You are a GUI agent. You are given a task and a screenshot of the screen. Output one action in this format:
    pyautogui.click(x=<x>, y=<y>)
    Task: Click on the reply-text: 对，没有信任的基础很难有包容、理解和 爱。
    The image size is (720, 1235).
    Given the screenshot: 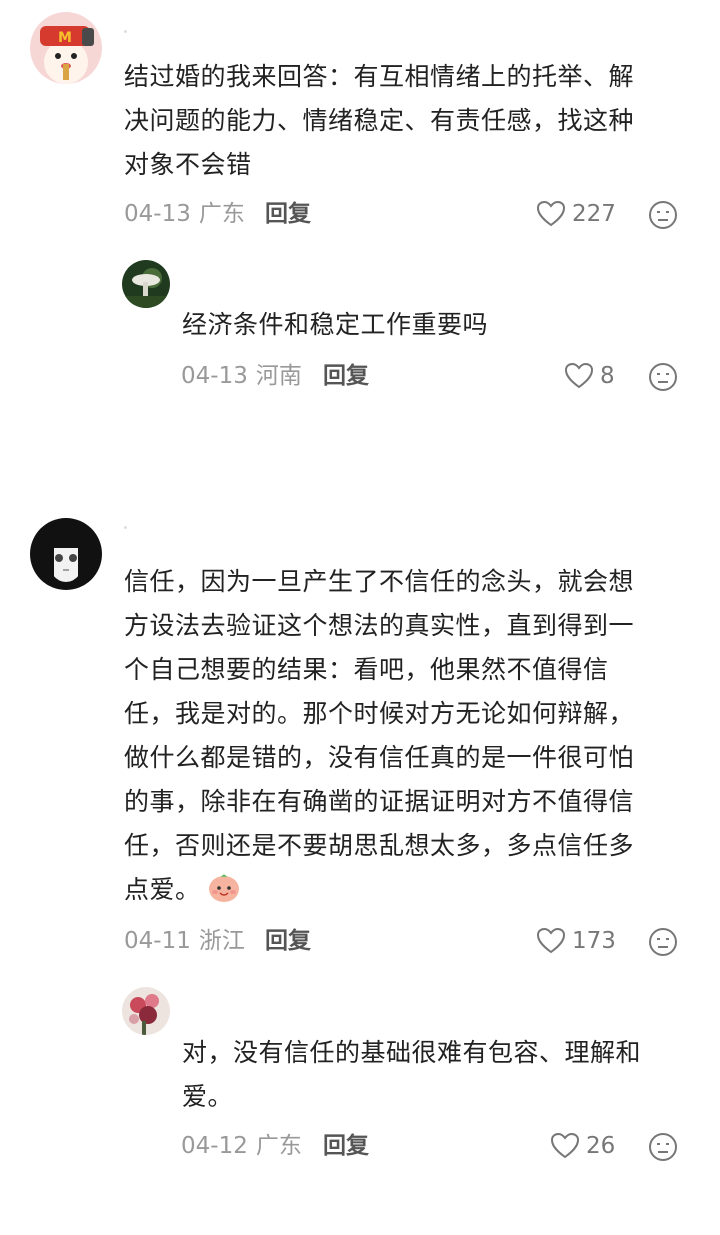 What is the action you would take?
    pyautogui.click(x=437, y=1075)
    